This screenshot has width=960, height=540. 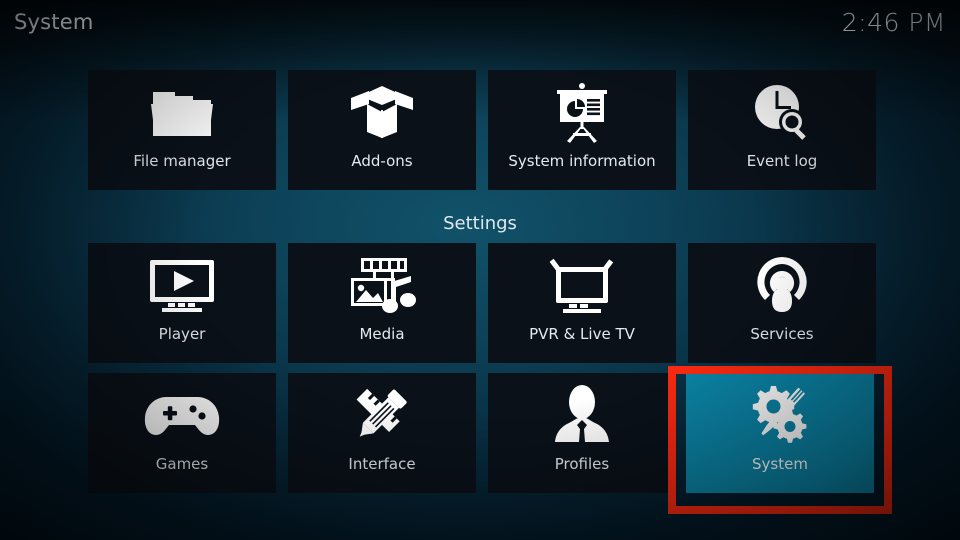 I want to click on tile-label: System information, so click(x=582, y=161).